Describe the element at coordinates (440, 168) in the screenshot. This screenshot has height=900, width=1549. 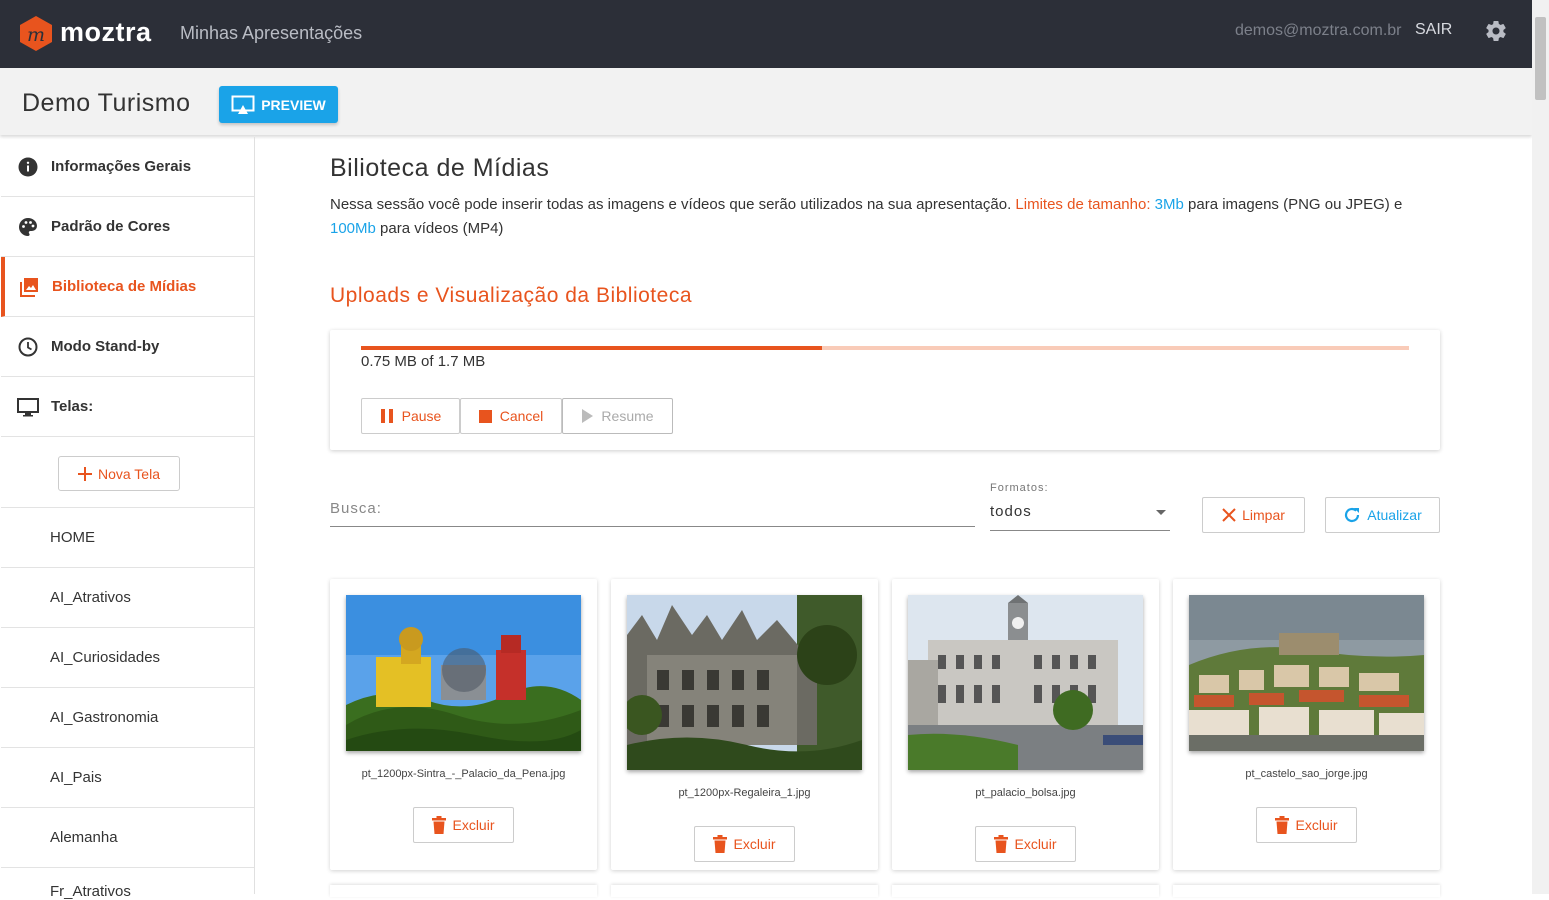
I see `page-title: Bilioteca de Mídias` at that location.